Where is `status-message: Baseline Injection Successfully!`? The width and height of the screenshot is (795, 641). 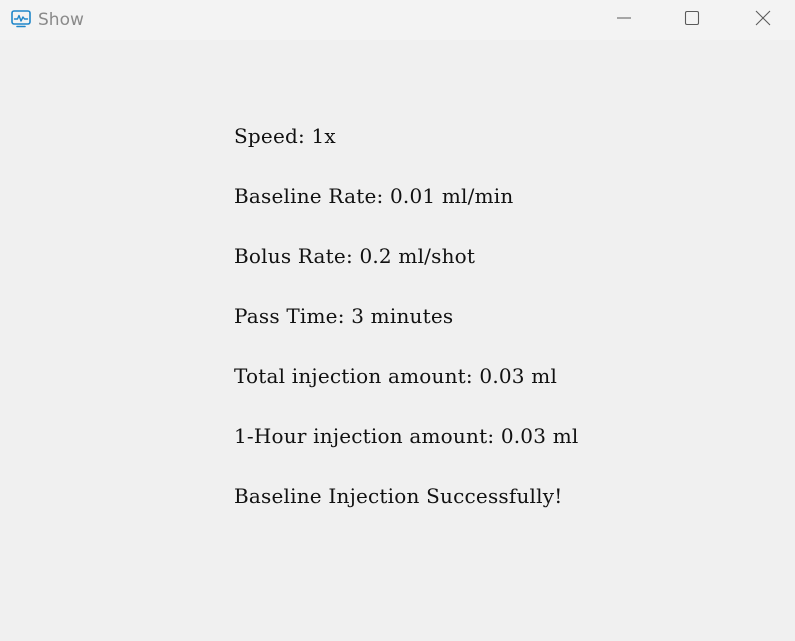
status-message: Baseline Injection Successfully! is located at coordinates (398, 496).